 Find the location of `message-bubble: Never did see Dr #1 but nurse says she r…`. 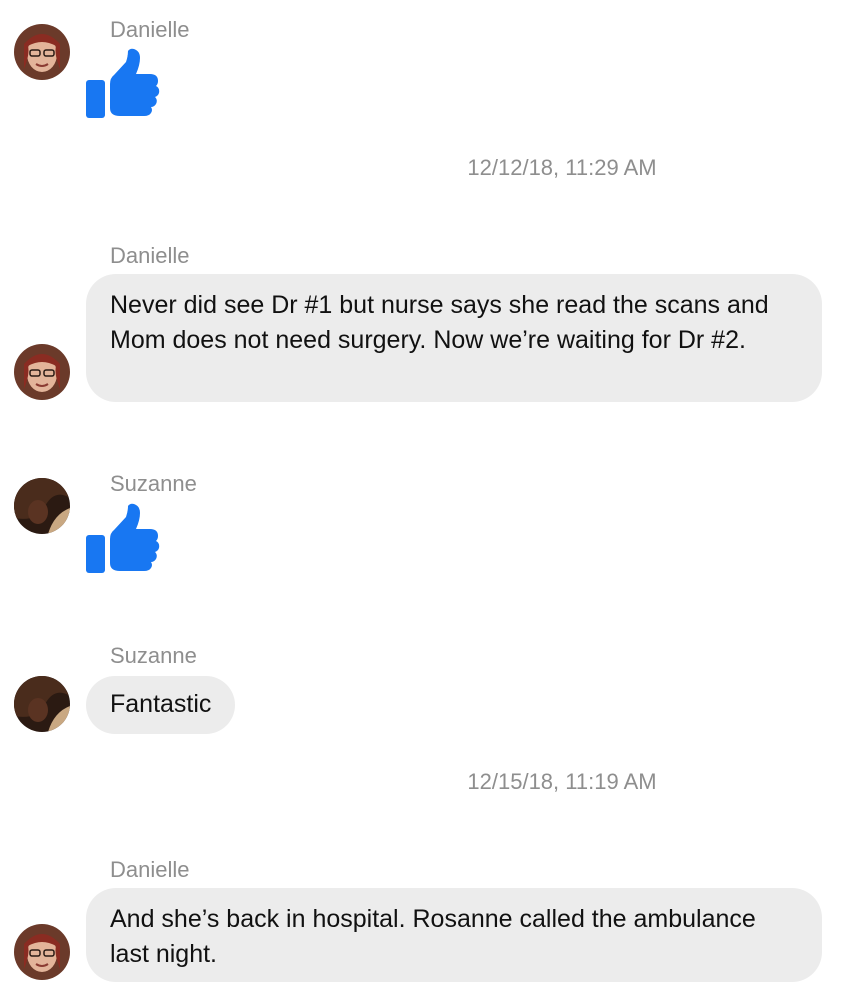

message-bubble: Never did see Dr #1 but nurse says she r… is located at coordinates (454, 338).